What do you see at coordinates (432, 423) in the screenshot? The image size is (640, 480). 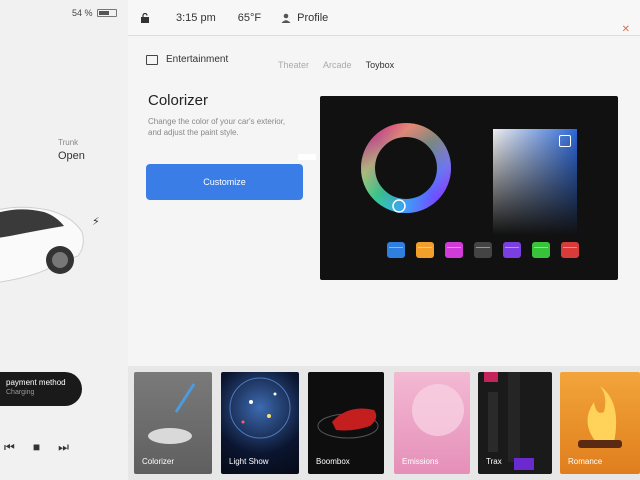 I see `app-card-emissions: Emissions` at bounding box center [432, 423].